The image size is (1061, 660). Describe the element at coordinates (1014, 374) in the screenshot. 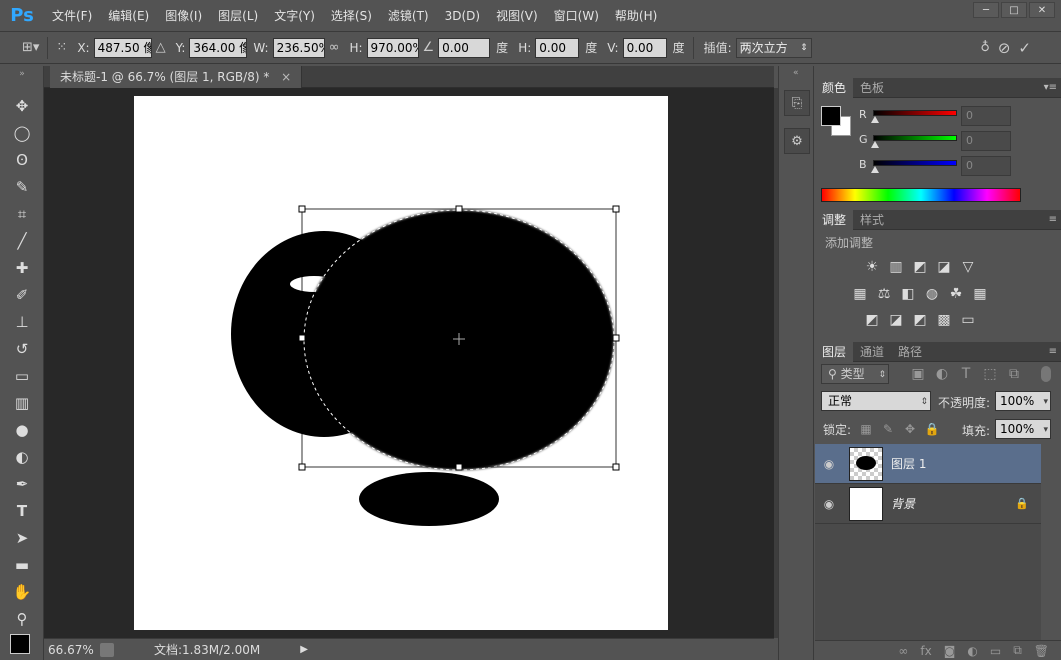

I see `filter-smart-icon: ⧉` at that location.